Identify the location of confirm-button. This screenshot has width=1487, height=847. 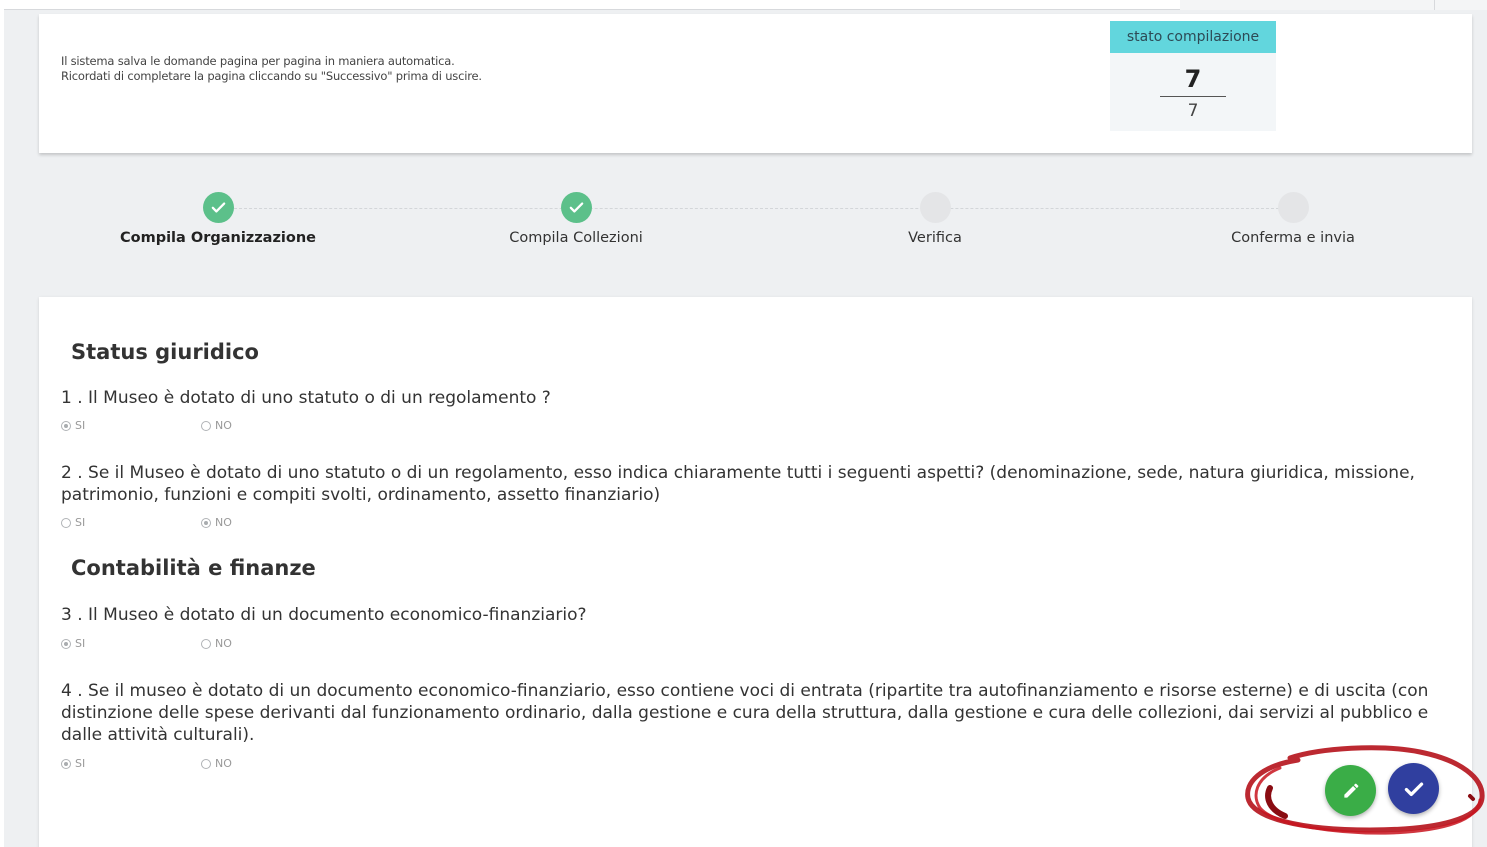
(1413, 788).